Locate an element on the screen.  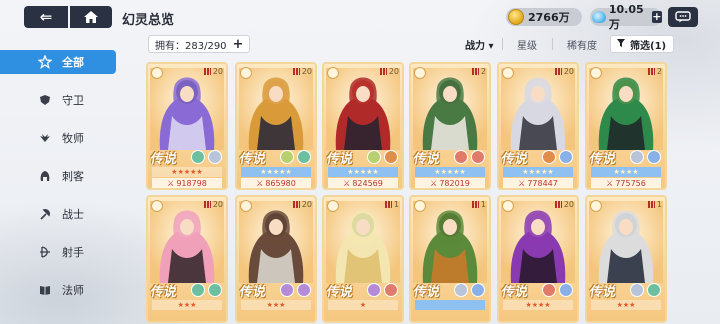
back-button: ⇐ is located at coordinates (46, 17).